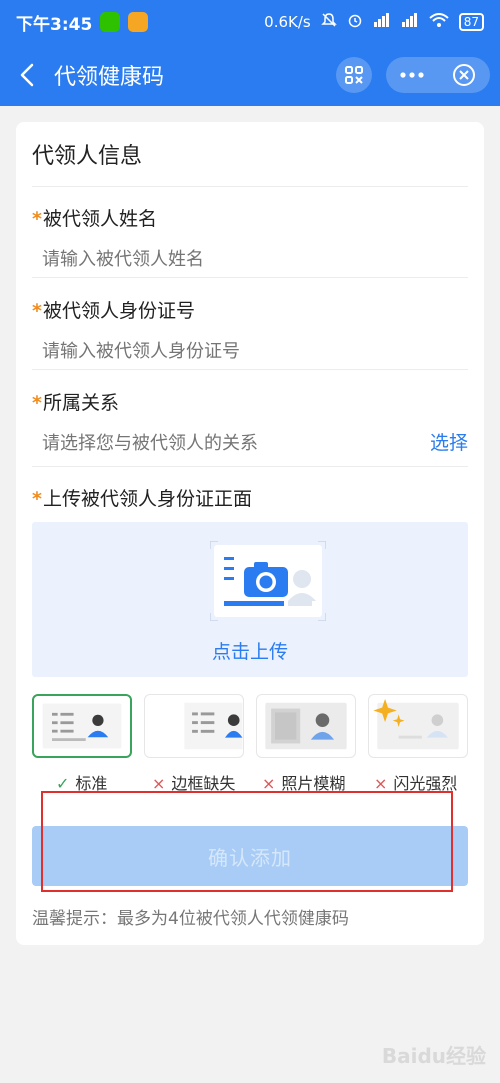 This screenshot has height=1083, width=500. What do you see at coordinates (87, 156) in the screenshot?
I see `section-title: 代领人信息` at bounding box center [87, 156].